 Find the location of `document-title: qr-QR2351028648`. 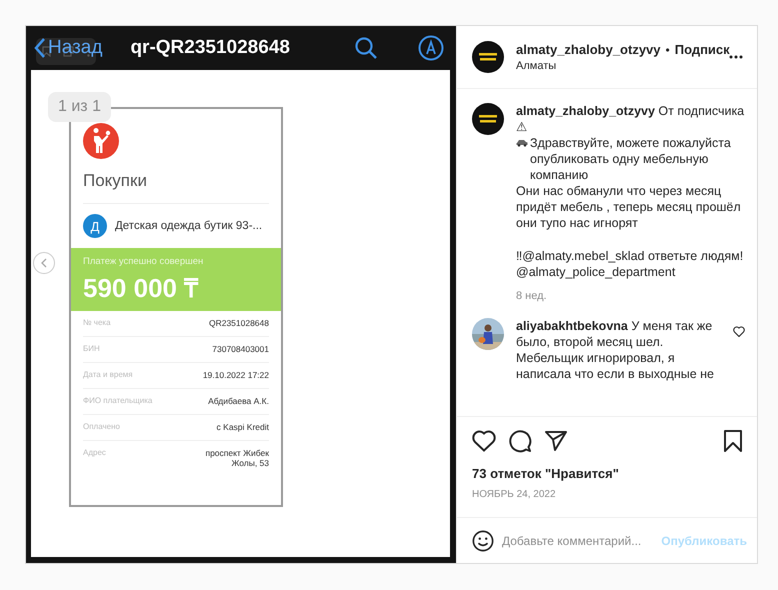

document-title: qr-QR2351028648 is located at coordinates (210, 48).